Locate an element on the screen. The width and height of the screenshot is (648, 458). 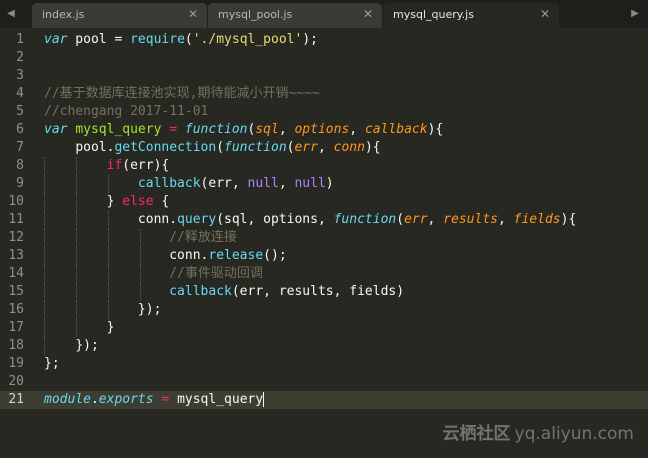
code-text: (err, results, fields) is located at coordinates (318, 291).